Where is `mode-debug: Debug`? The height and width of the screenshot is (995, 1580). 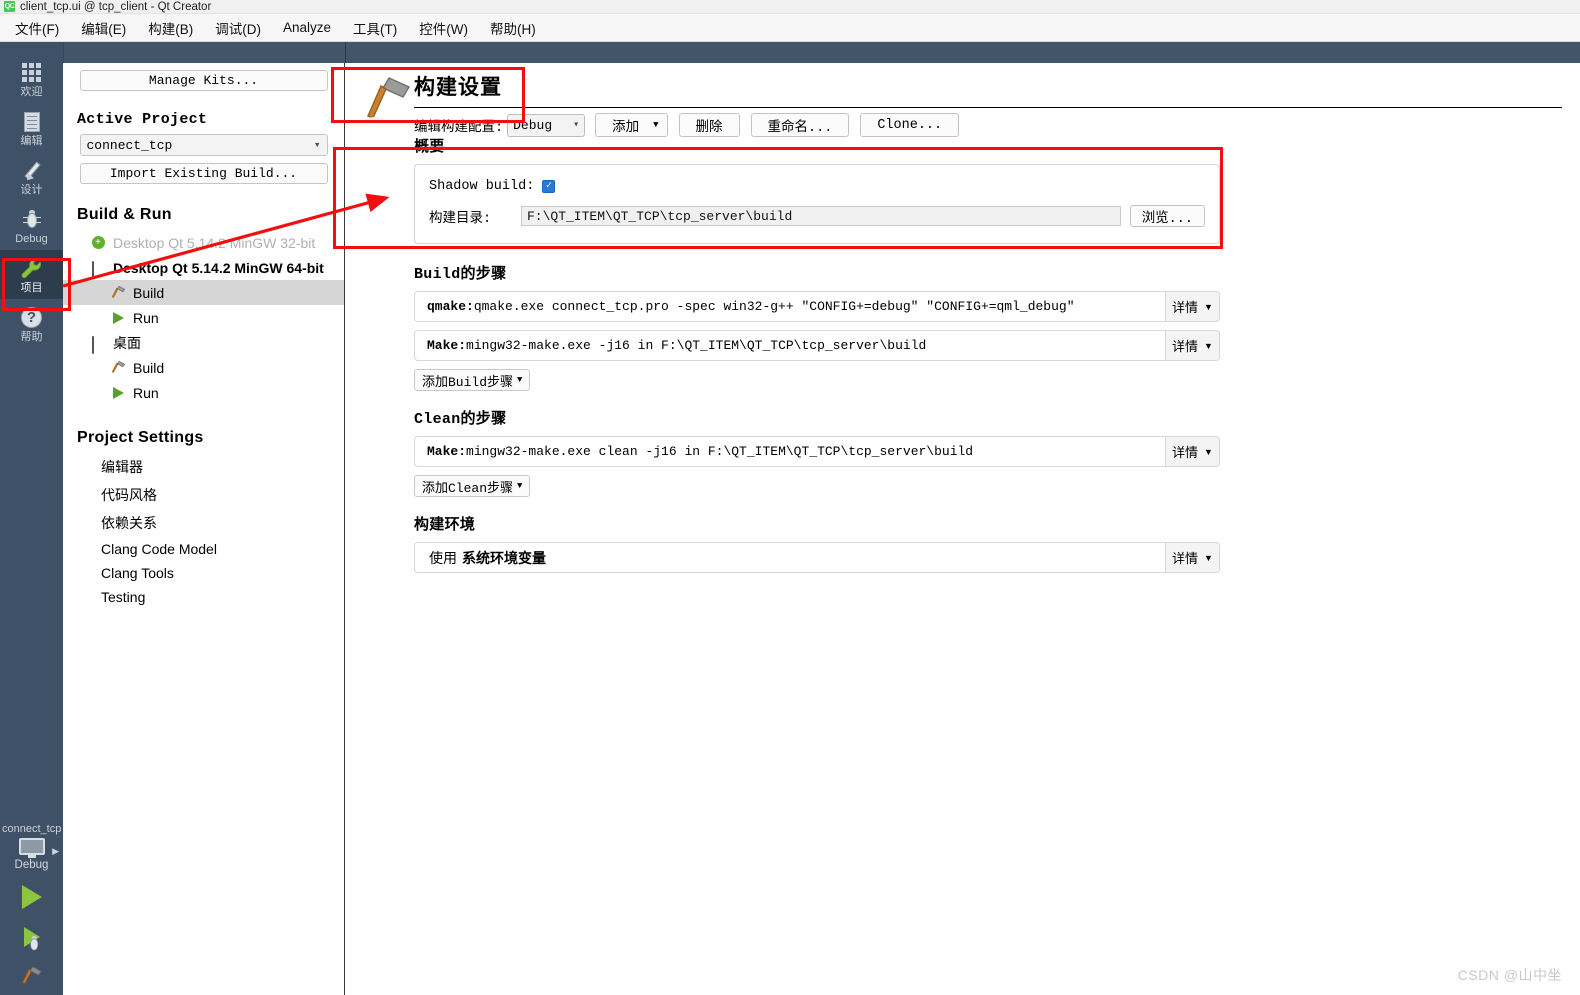 mode-debug: Debug is located at coordinates (31, 225).